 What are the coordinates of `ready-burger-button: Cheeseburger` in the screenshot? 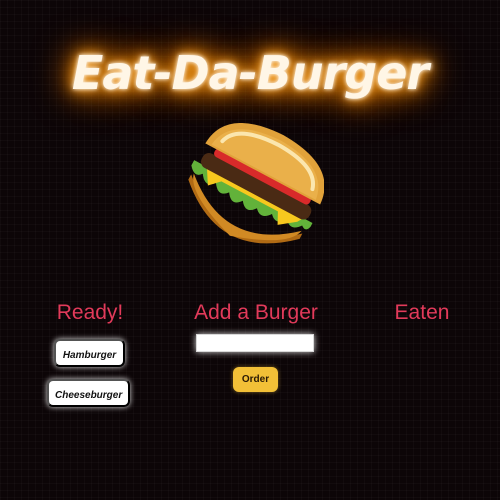 It's located at (88, 393).